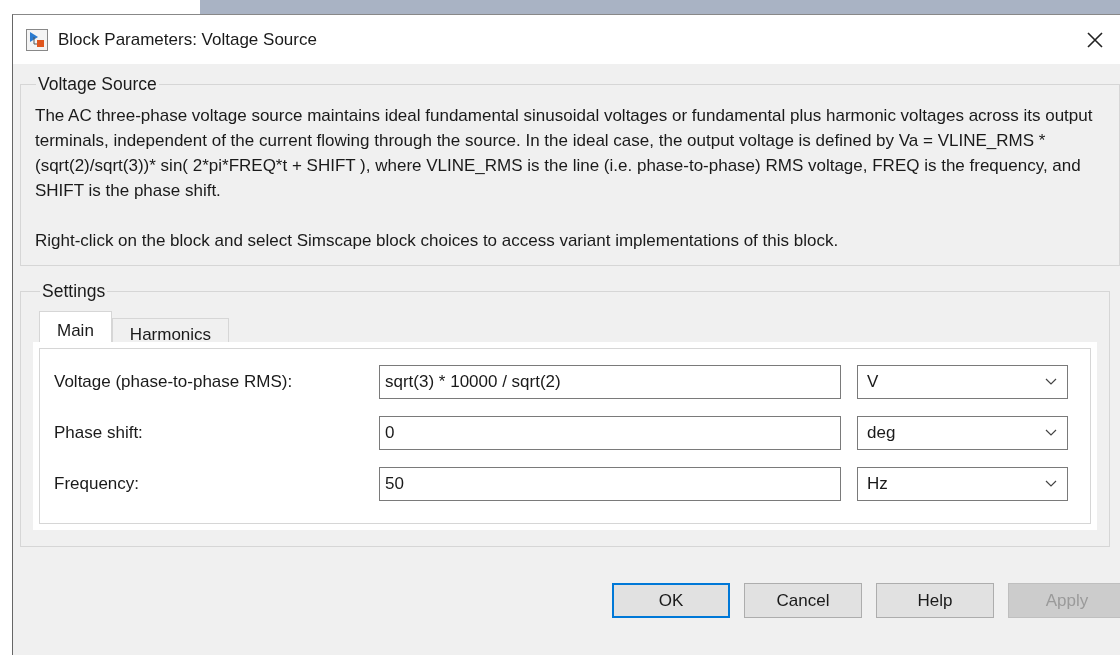 The image size is (1120, 655). I want to click on unit-dropdown: Hz, so click(962, 484).